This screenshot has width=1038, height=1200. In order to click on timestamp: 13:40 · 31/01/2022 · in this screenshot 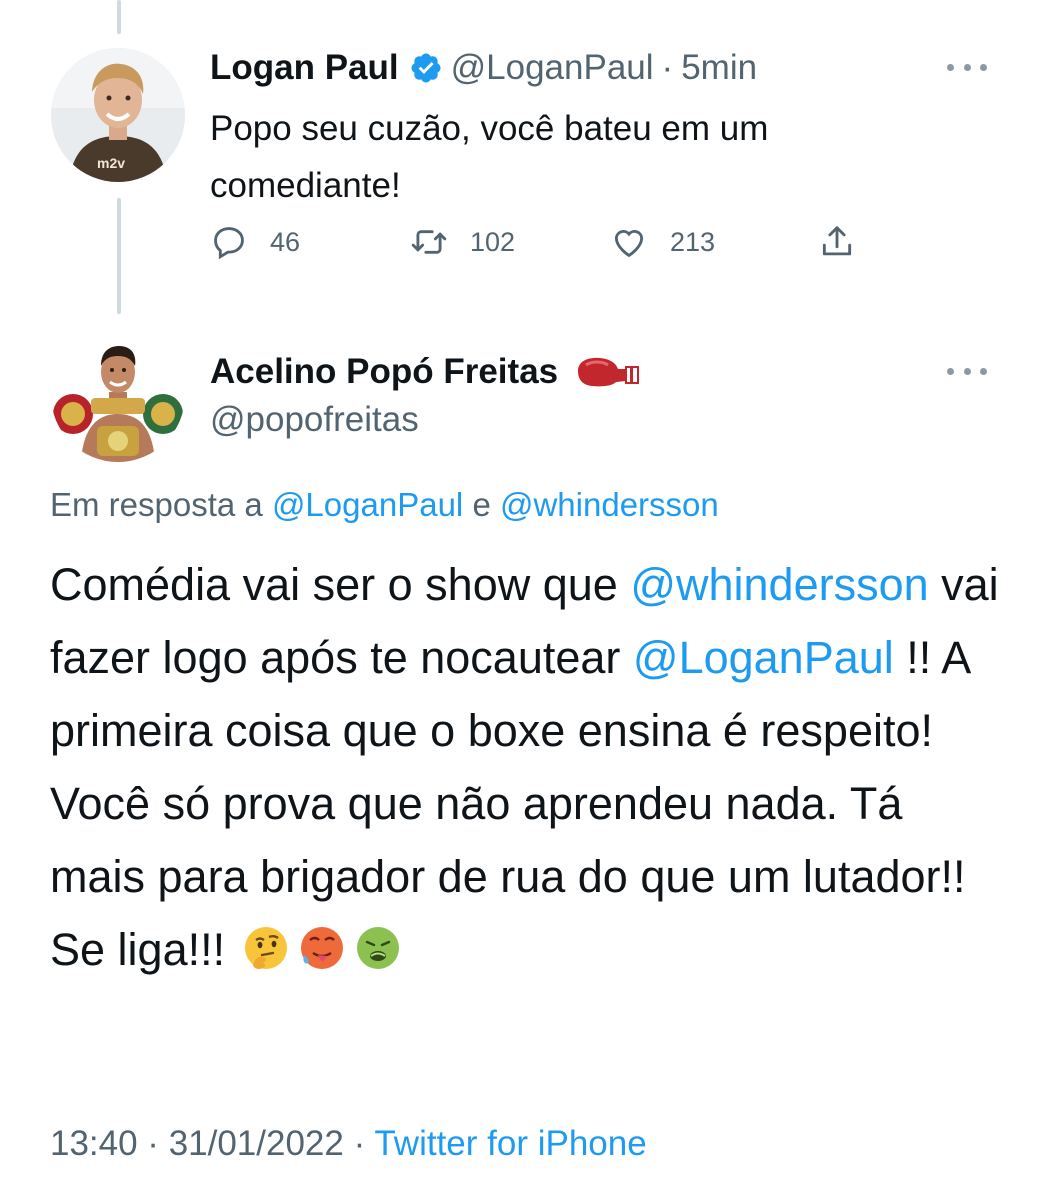, I will do `click(207, 1143)`.